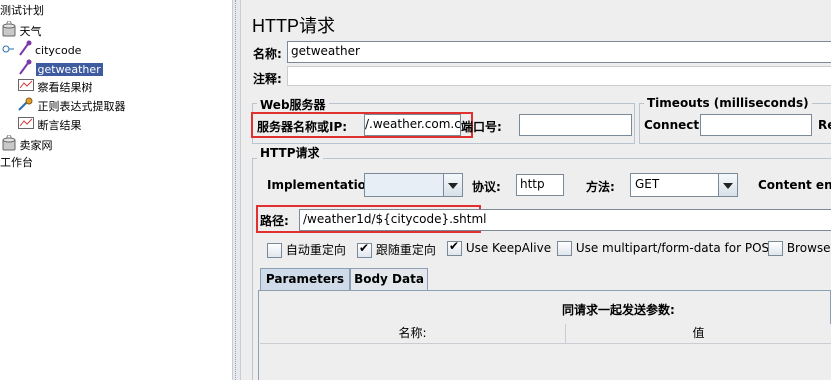 Image resolution: width=831 pixels, height=380 pixels. What do you see at coordinates (30, 31) in the screenshot?
I see `tree-item-label: 天气` at bounding box center [30, 31].